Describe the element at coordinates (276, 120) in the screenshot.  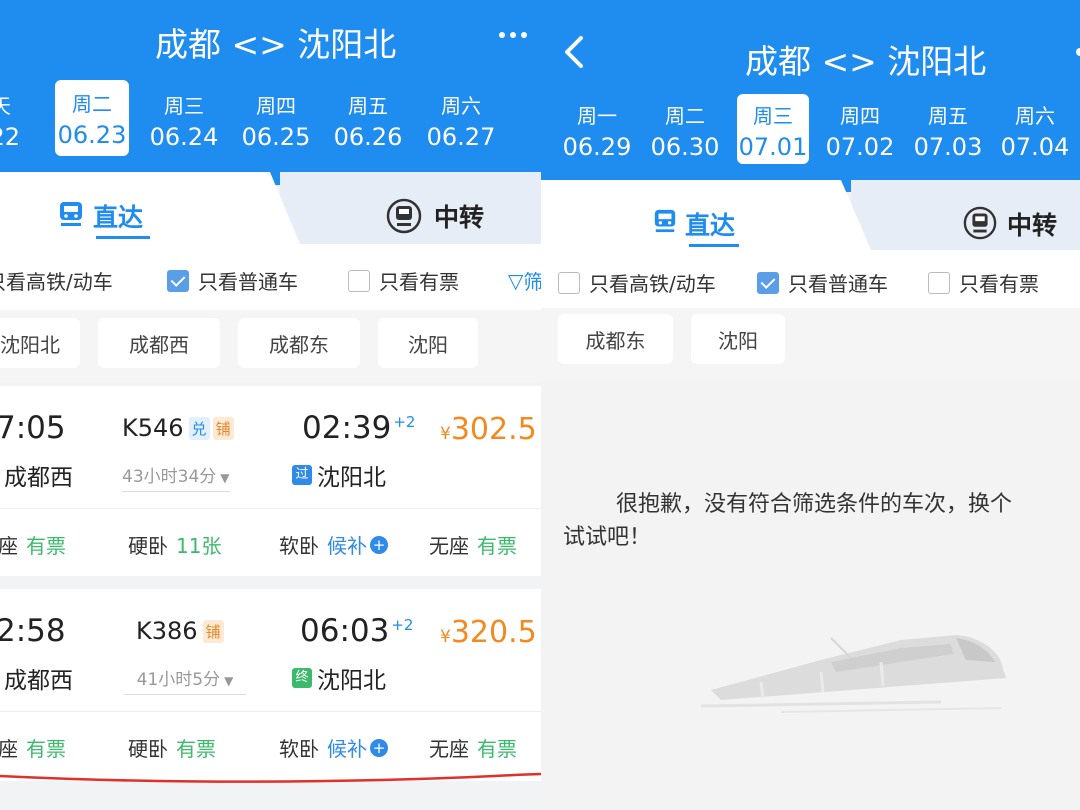
I see `date-tab: 周四 06.25` at that location.